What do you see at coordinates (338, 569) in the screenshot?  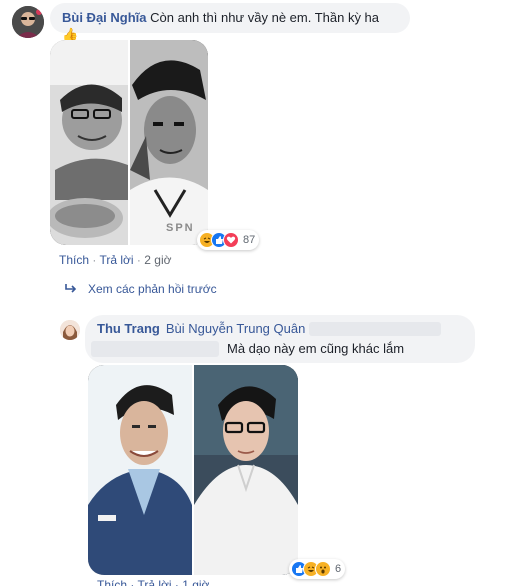 I see `reaction-count: 6` at bounding box center [338, 569].